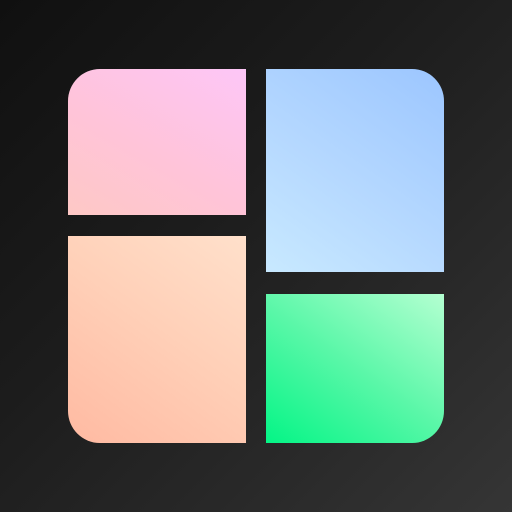  What do you see at coordinates (157, 142) in the screenshot?
I see `pink-tile` at bounding box center [157, 142].